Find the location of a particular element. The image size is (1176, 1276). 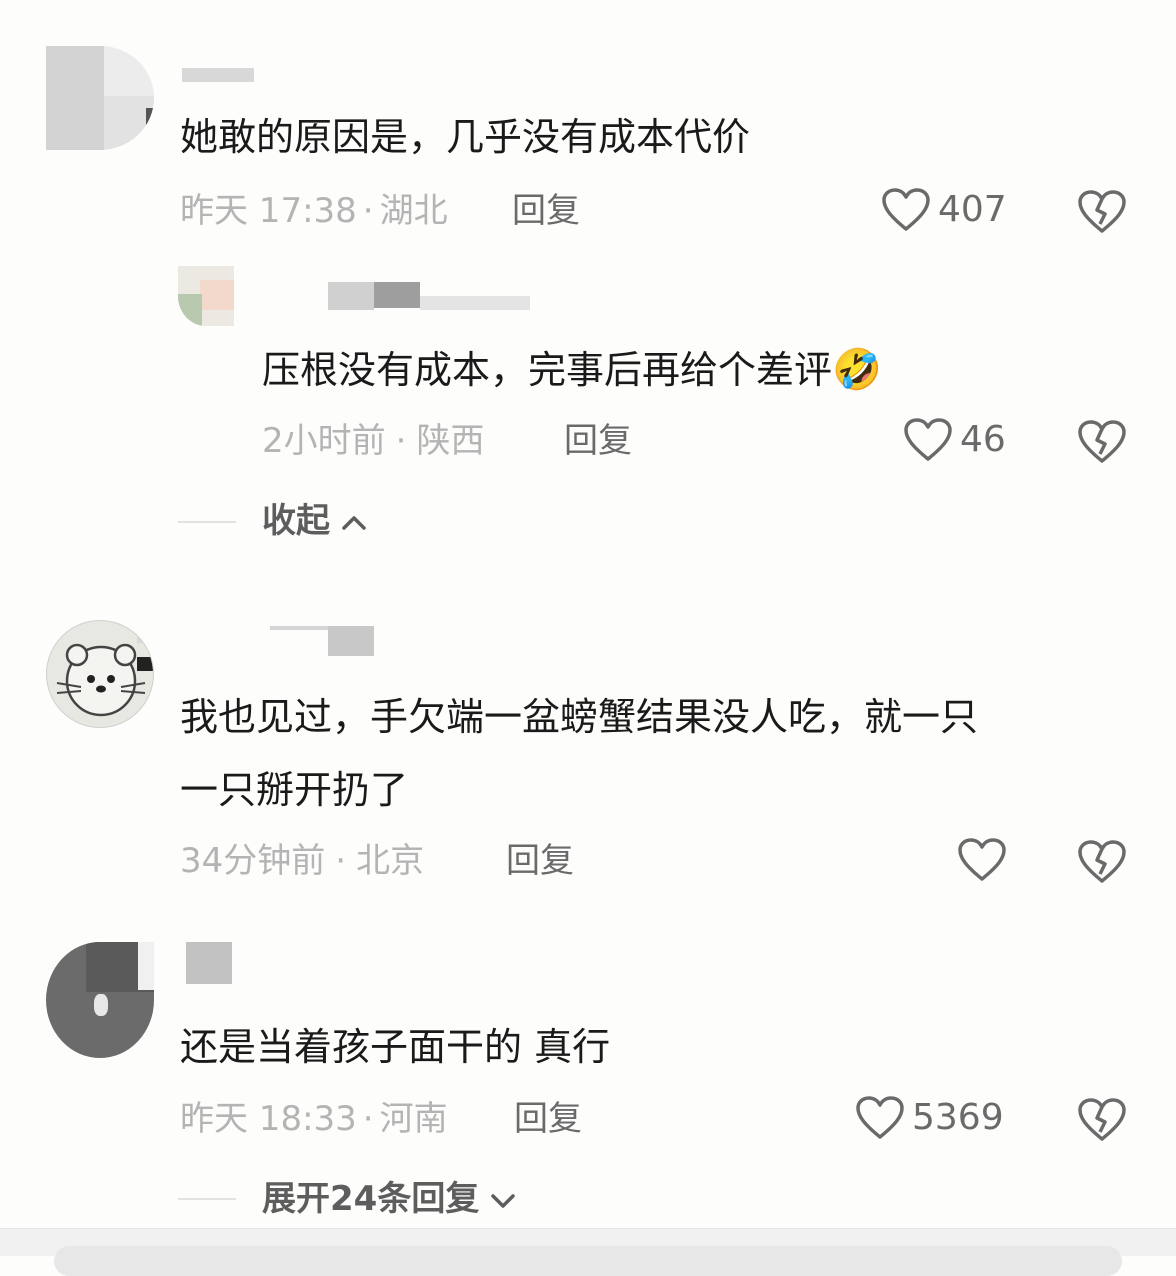

location: 湖北 is located at coordinates (413, 211).